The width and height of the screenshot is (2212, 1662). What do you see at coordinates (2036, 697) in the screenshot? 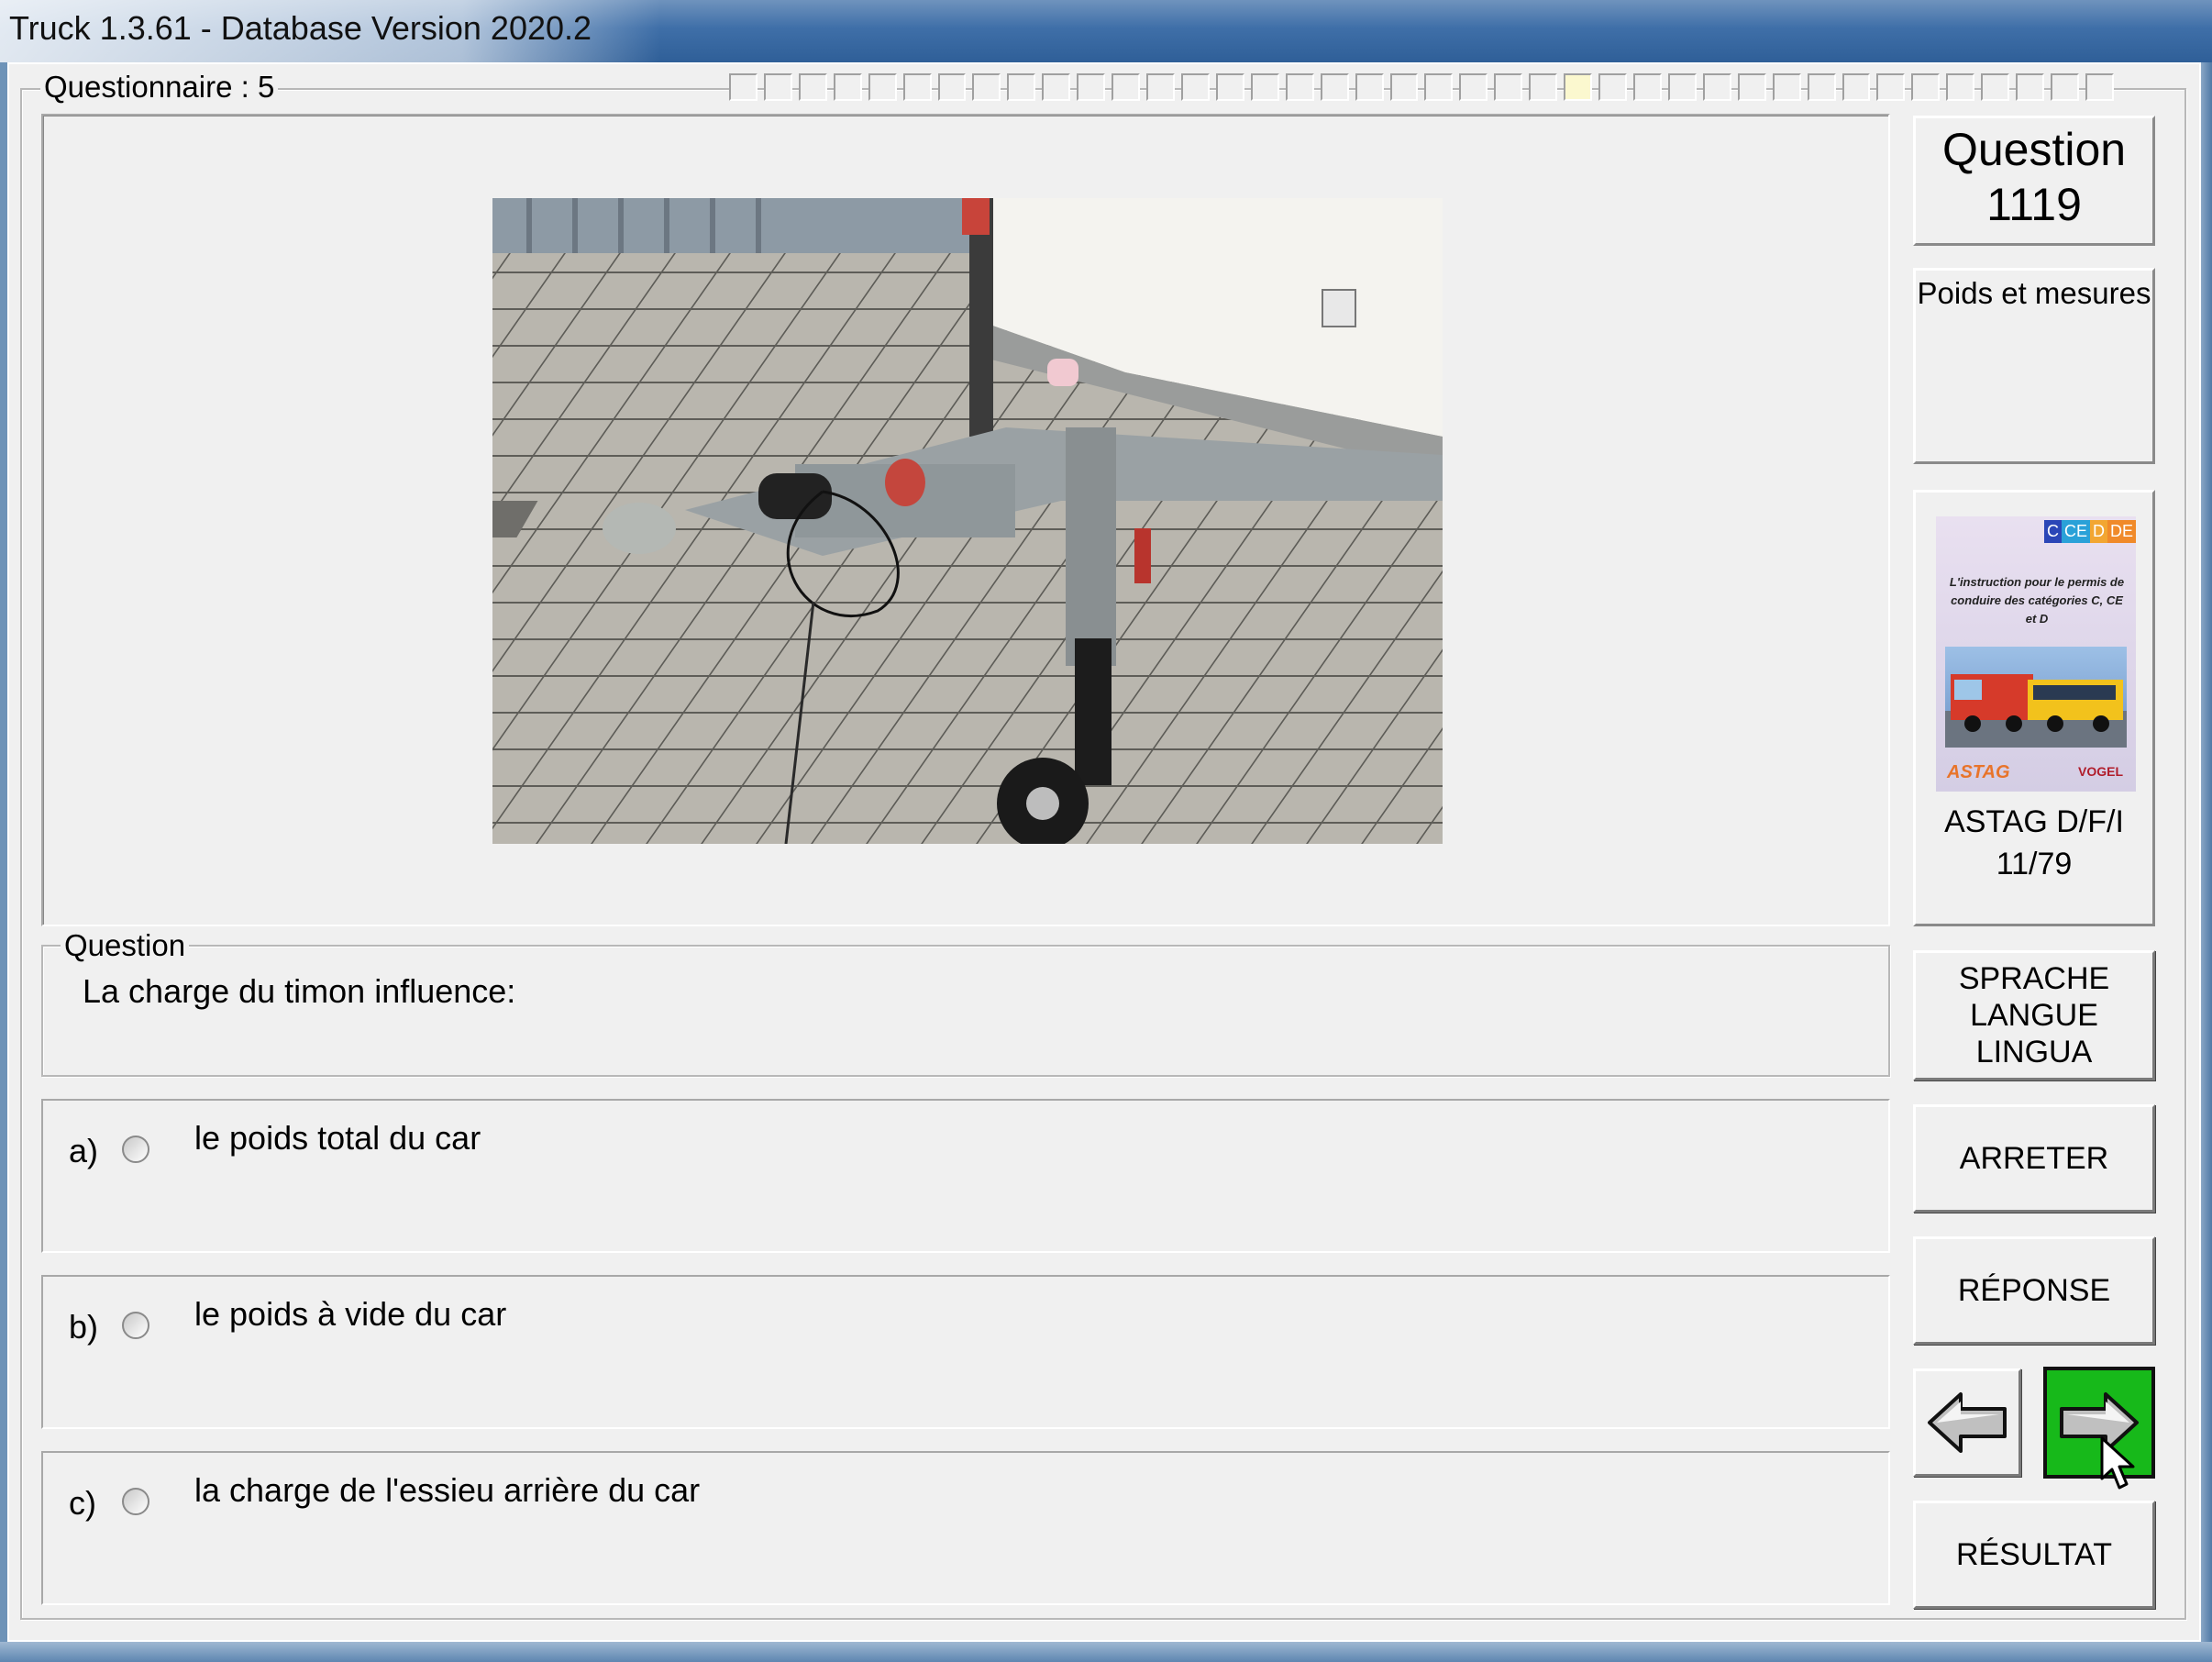
I see `book-cover-truck-illustration` at bounding box center [2036, 697].